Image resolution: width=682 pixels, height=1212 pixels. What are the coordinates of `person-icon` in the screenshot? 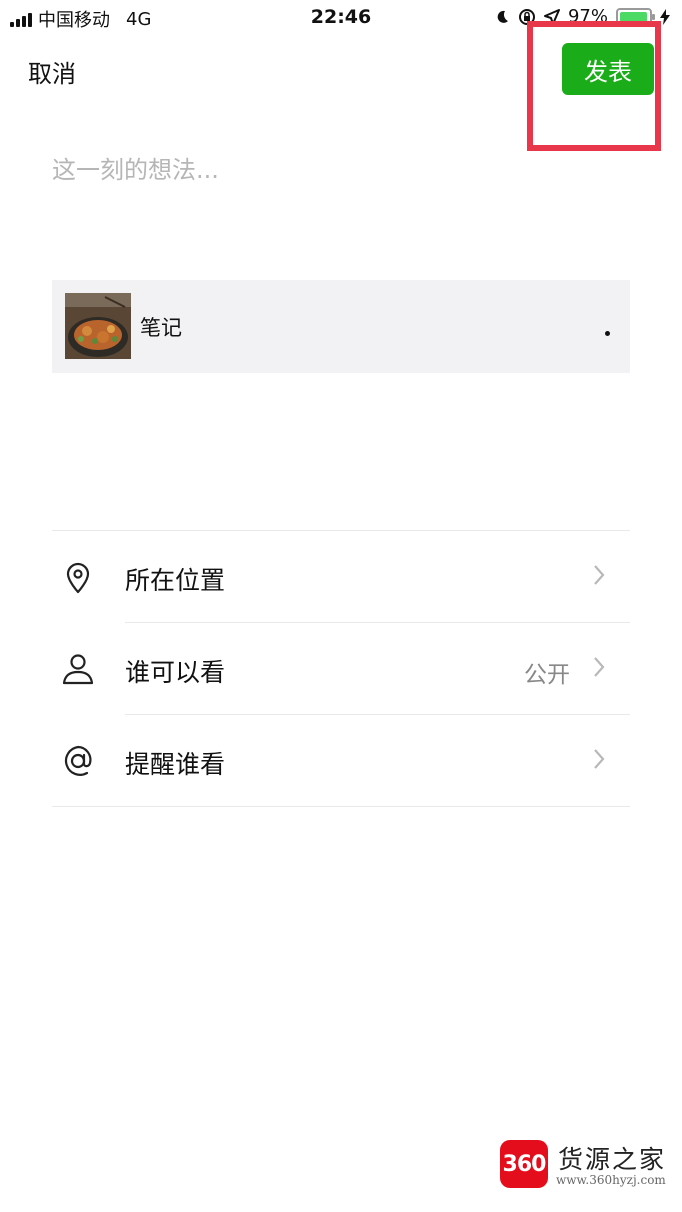 It's located at (78, 669).